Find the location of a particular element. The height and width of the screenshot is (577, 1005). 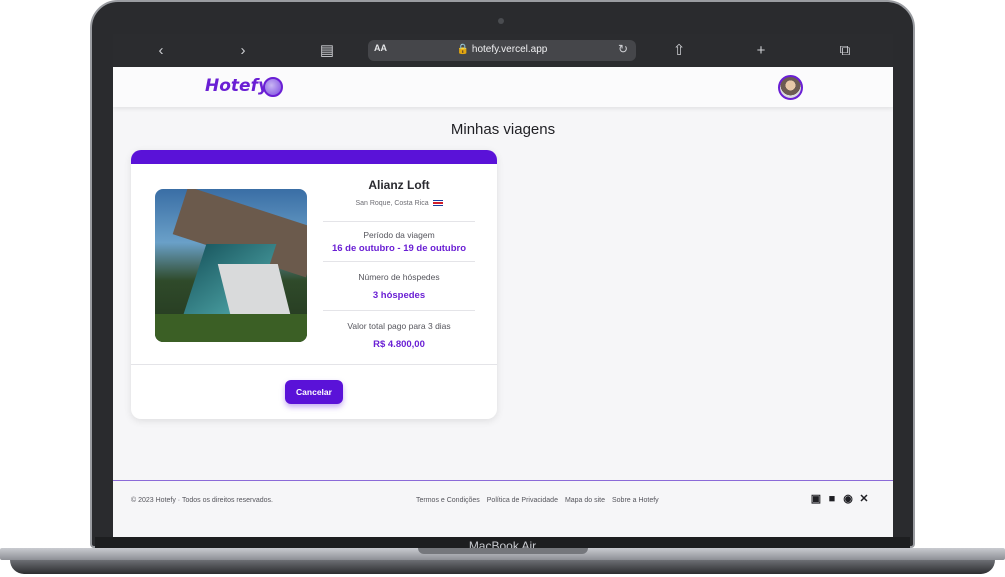

avatar is located at coordinates (790, 87).